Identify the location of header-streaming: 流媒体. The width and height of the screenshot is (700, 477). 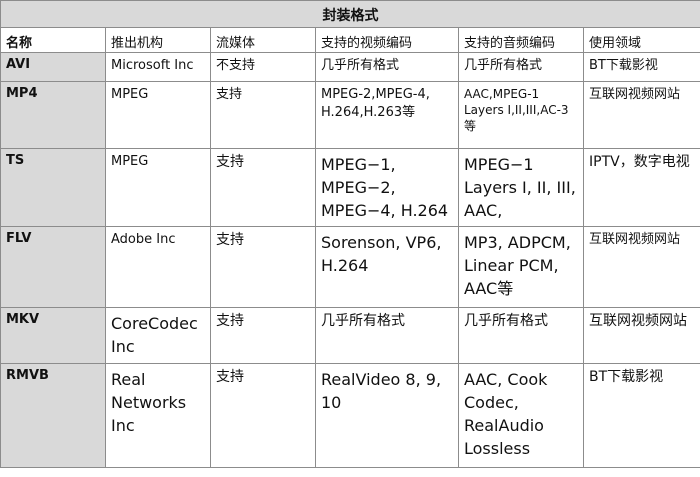
(263, 40).